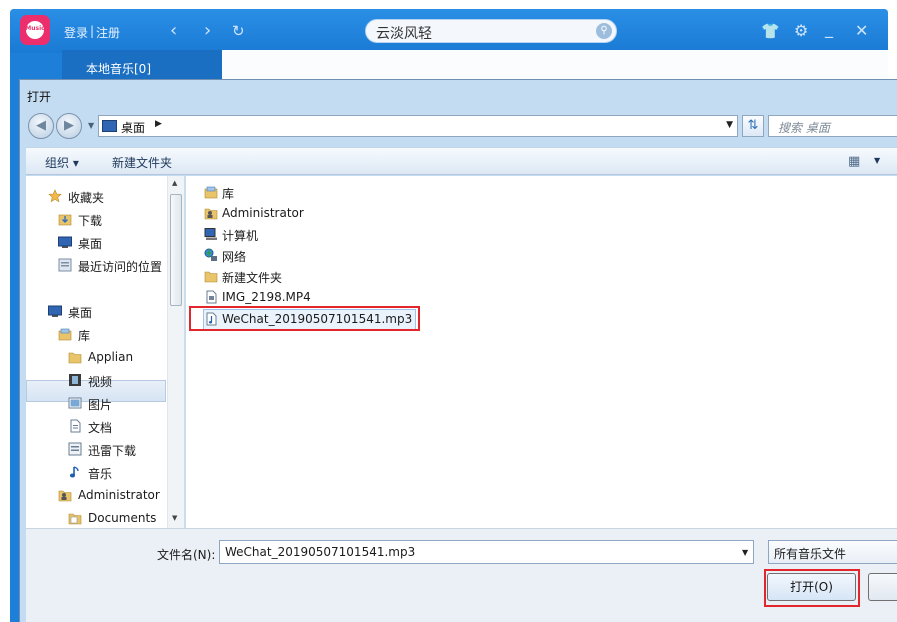 The width and height of the screenshot is (897, 622). I want to click on address-bar: 桌面 ▶ ▼, so click(418, 126).